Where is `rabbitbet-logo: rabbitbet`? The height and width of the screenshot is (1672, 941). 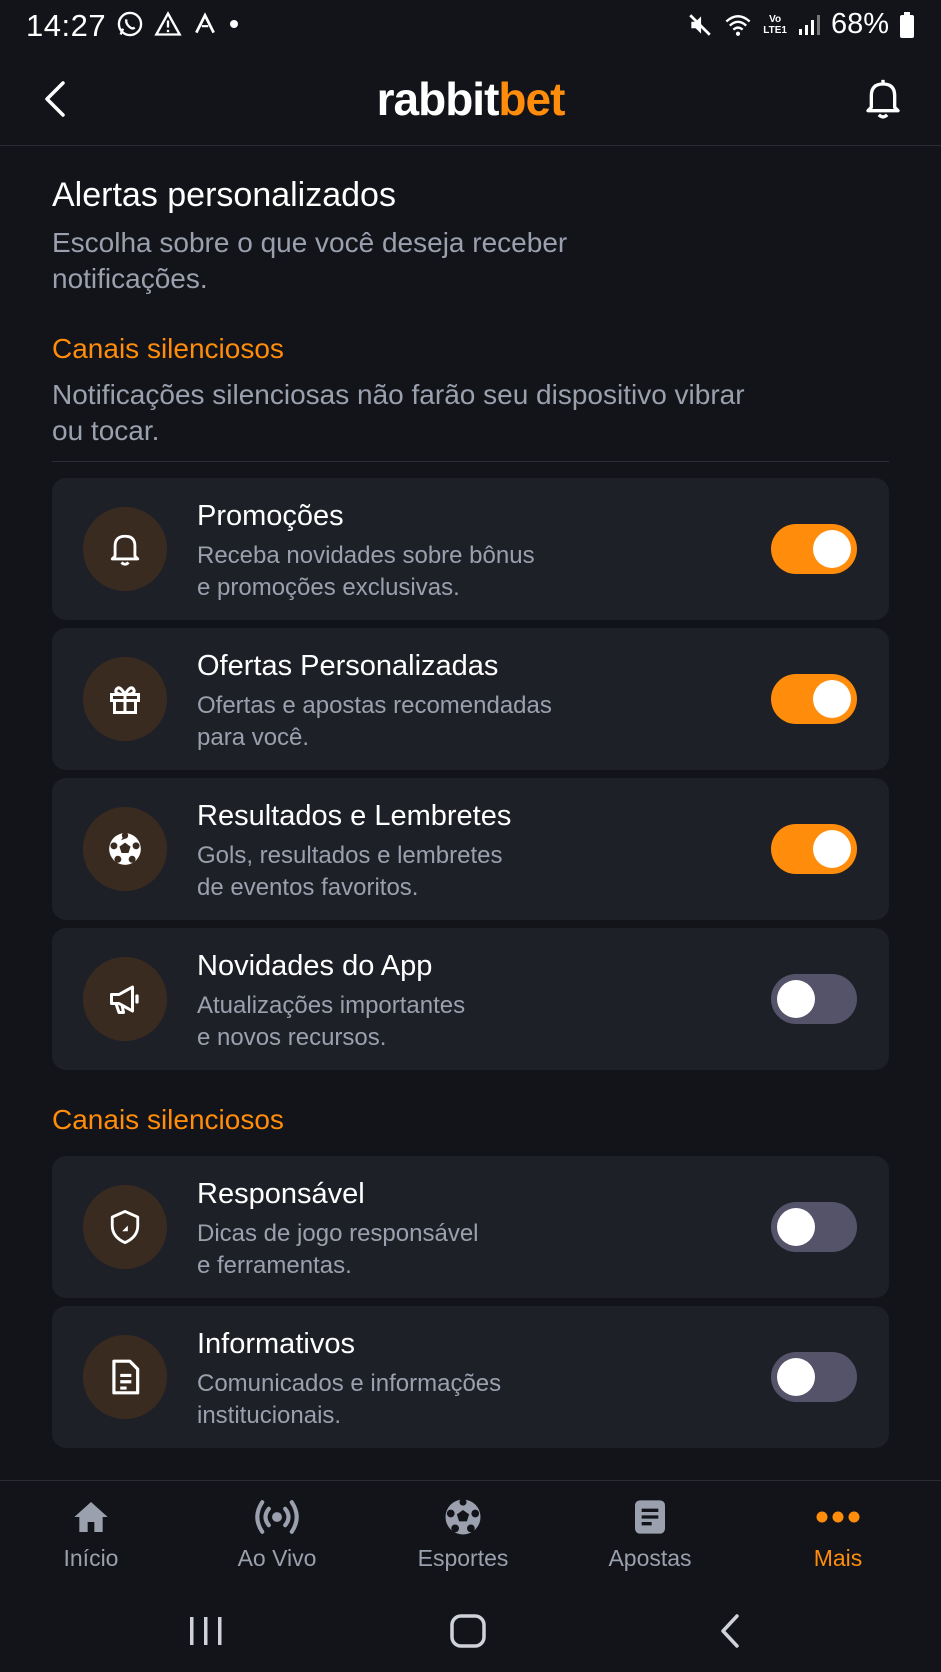 rabbitbet-logo: rabbitbet is located at coordinates (470, 99).